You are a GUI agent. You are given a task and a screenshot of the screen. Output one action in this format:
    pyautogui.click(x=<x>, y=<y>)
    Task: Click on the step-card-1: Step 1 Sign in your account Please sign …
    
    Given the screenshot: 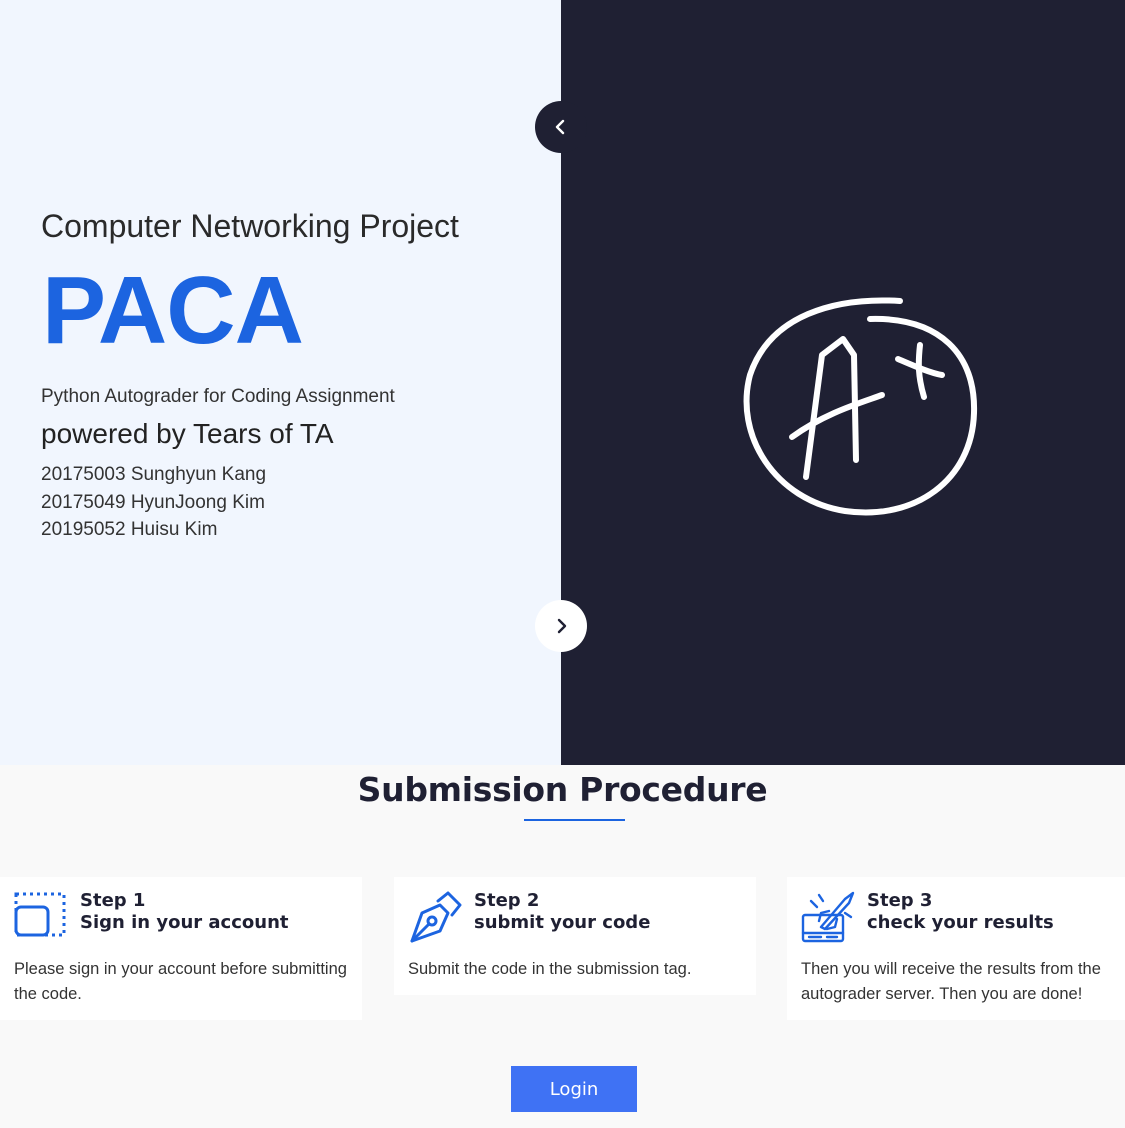 What is the action you would take?
    pyautogui.click(x=181, y=948)
    